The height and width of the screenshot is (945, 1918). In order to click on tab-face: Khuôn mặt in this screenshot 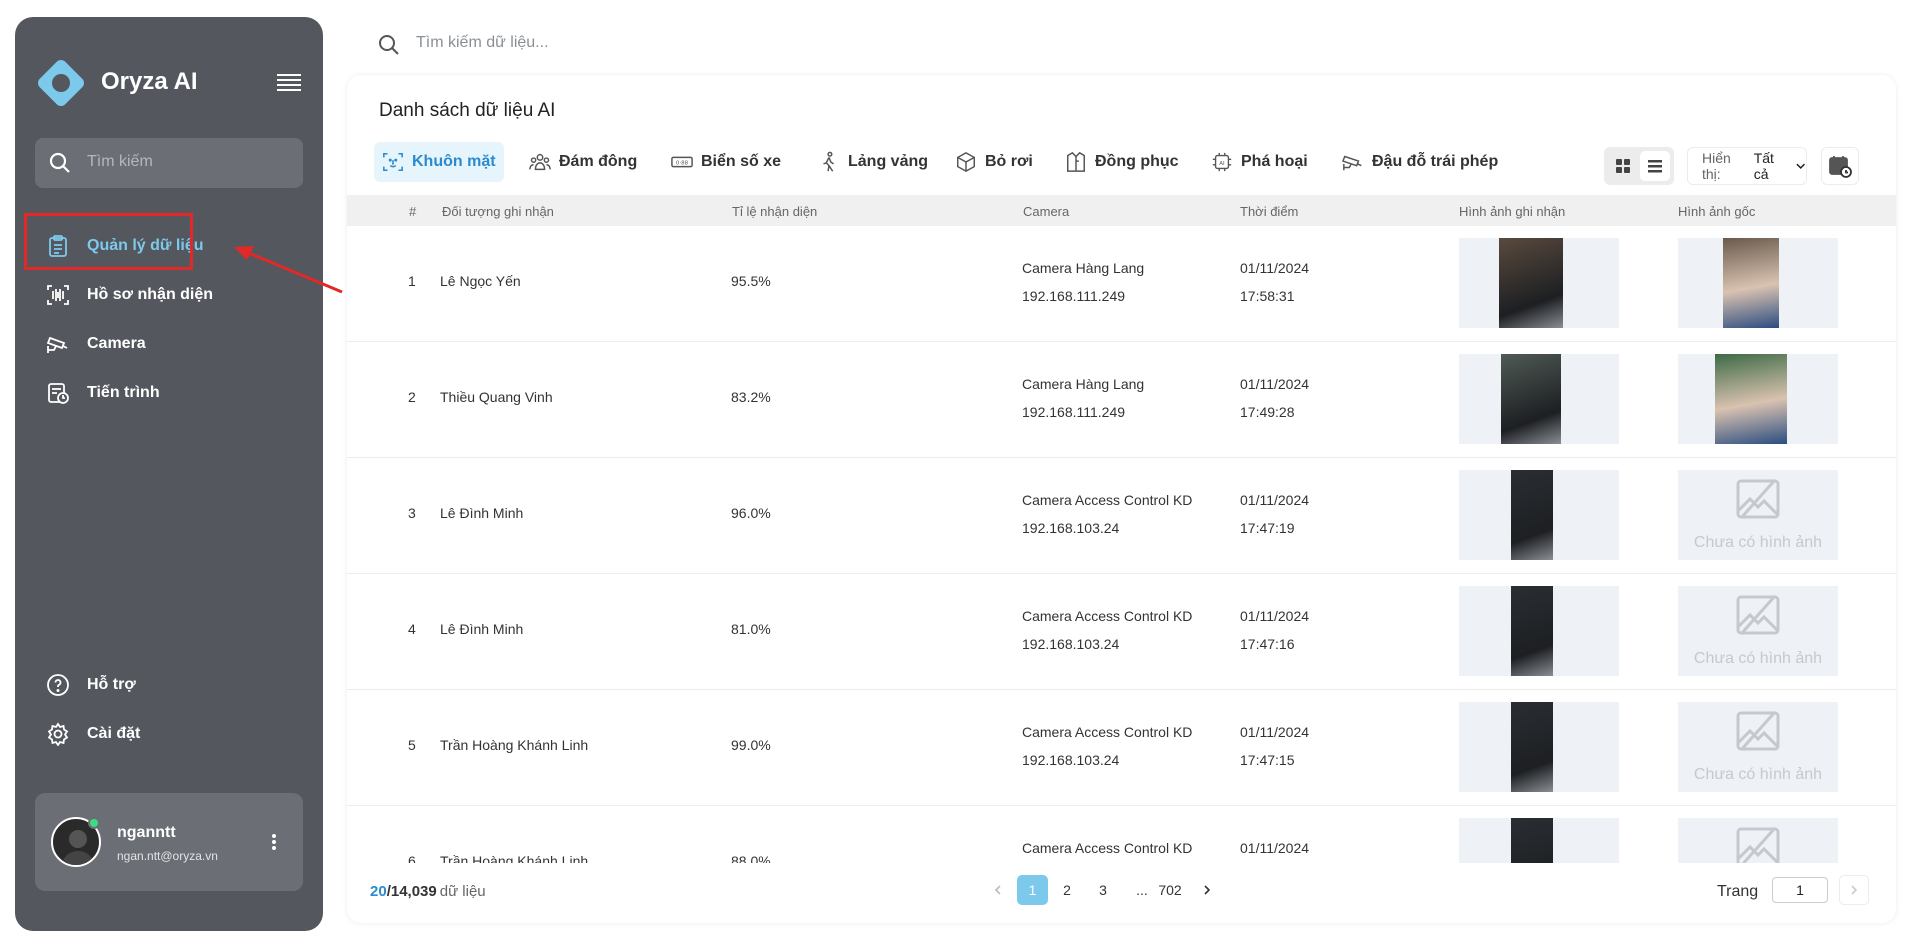, I will do `click(439, 162)`.